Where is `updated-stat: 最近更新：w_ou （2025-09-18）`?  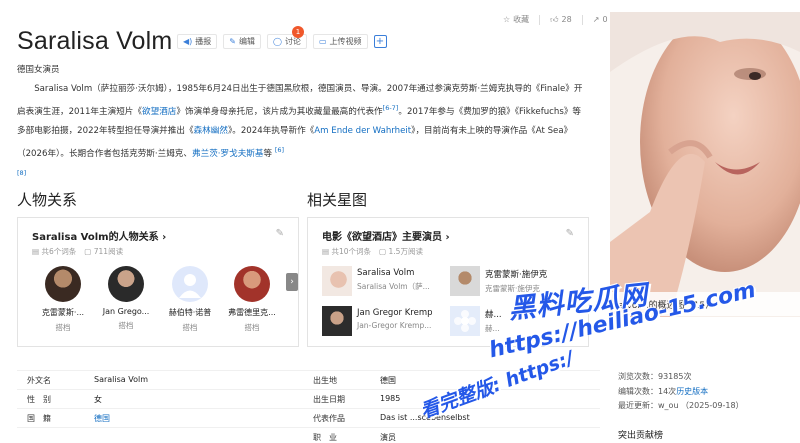
updated-stat: 最近更新：w_ou （2025-09-18） is located at coordinates (681, 405).